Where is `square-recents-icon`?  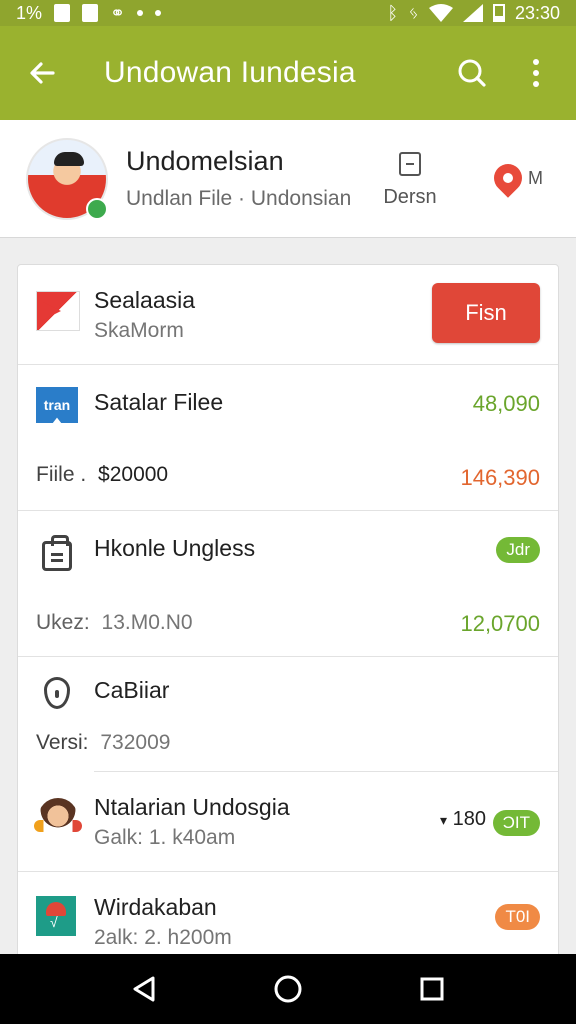
square-recents-icon is located at coordinates (432, 989).